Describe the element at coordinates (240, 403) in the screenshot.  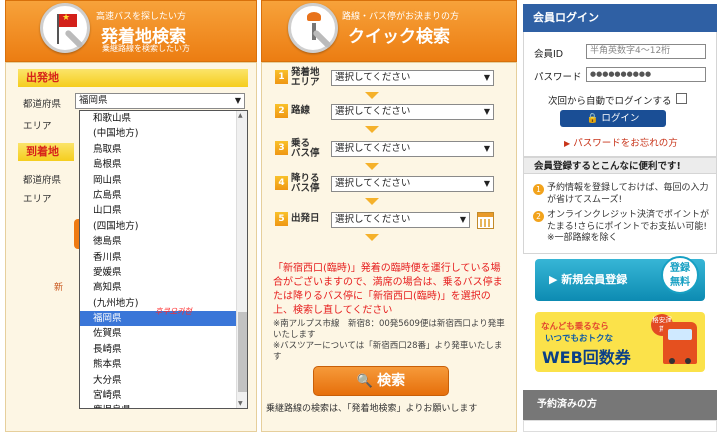
I see `scroll-down-icon: ▼` at that location.